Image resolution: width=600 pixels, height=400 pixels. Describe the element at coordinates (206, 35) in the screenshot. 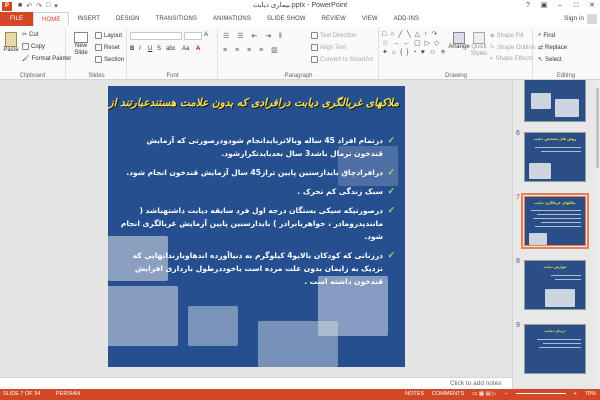

I see `clear-formatting-button: A` at that location.